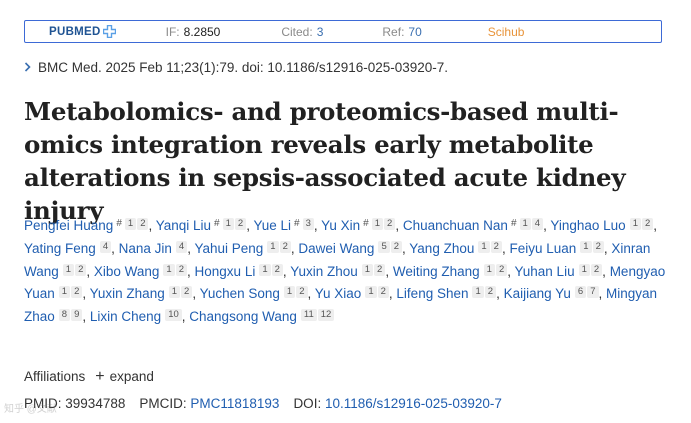  I want to click on author-affiliation-refs: 10, so click(173, 315).